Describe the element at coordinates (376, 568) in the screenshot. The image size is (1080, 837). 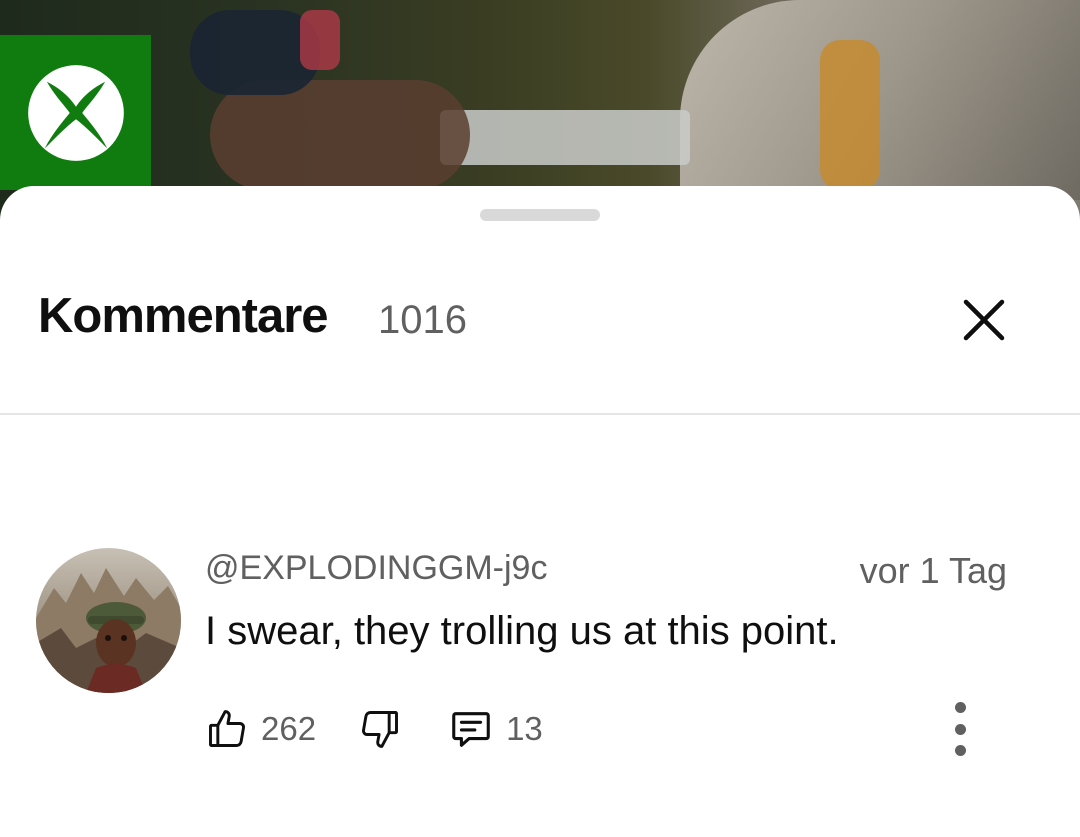
I see `comment-author: @EXPLODINGGM-j9c` at that location.